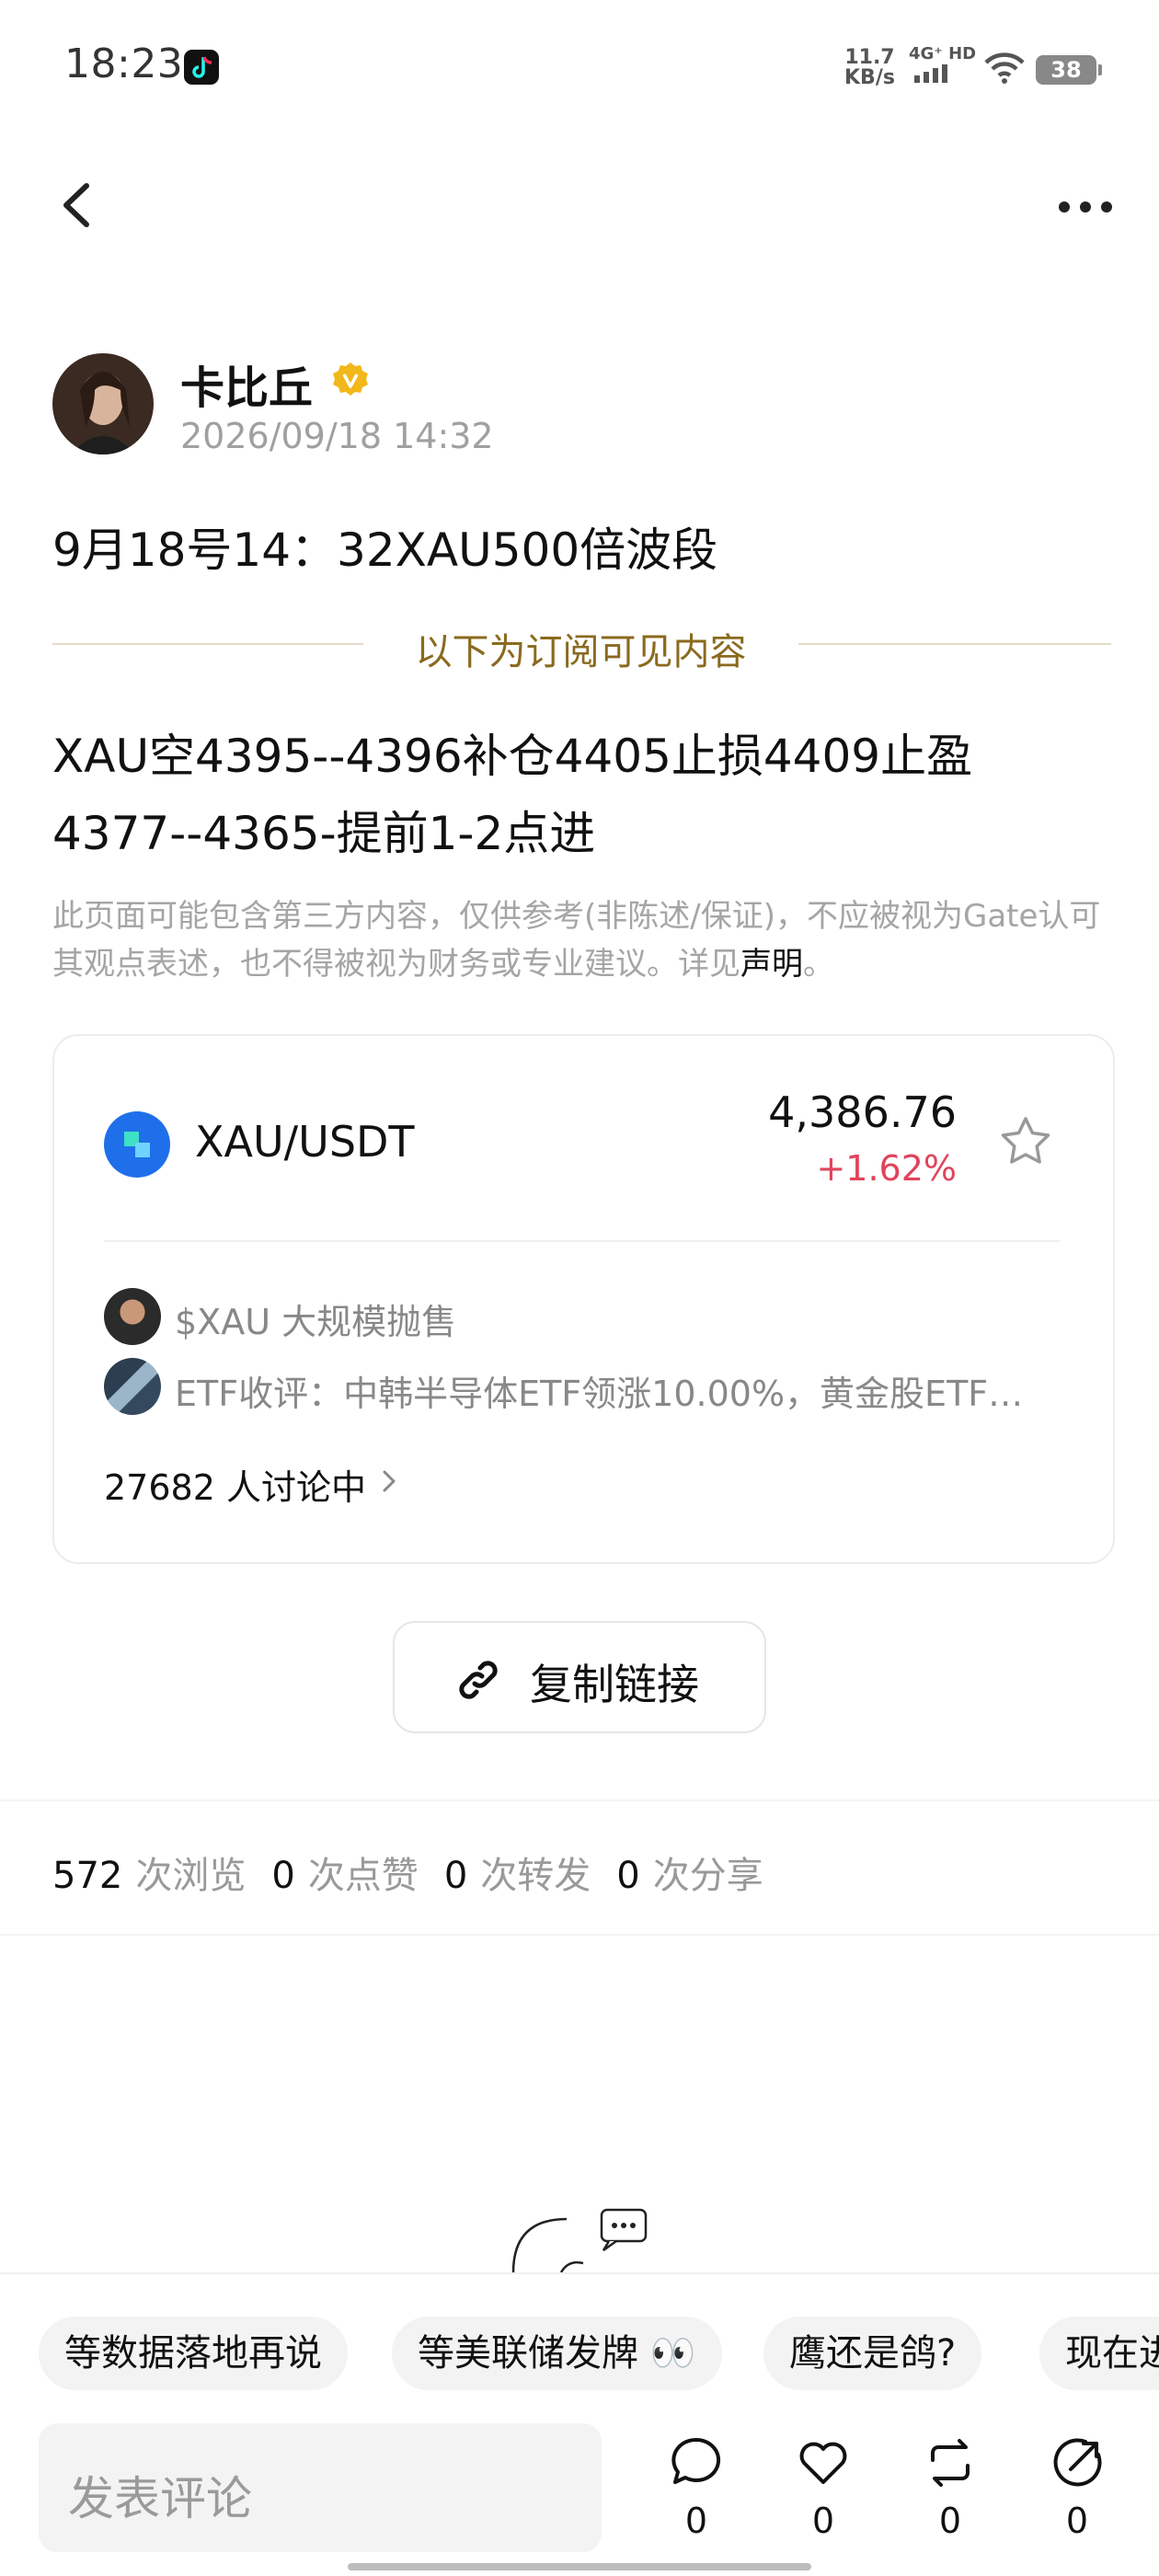 Image resolution: width=1159 pixels, height=2576 pixels. What do you see at coordinates (696, 2521) in the screenshot?
I see `comment-count: 0` at bounding box center [696, 2521].